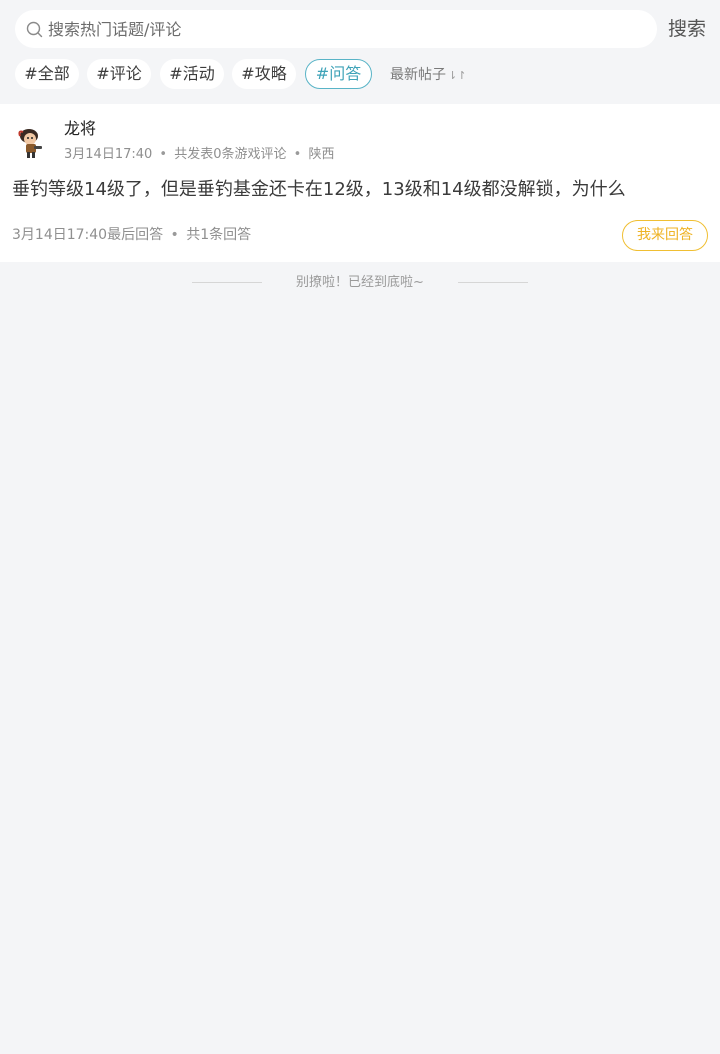  I want to click on tag-qa: #问答, so click(338, 74).